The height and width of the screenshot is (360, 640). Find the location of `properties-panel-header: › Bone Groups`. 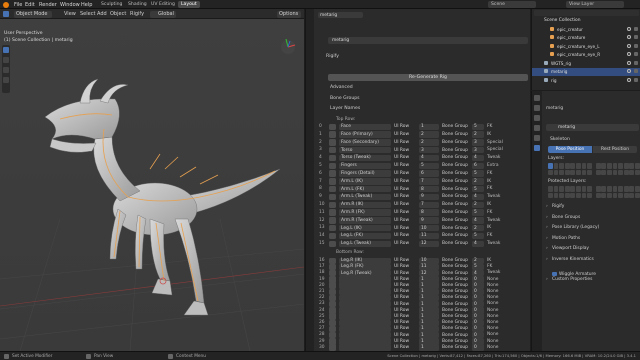

properties-panel-header: › Bone Groups is located at coordinates (592, 217).